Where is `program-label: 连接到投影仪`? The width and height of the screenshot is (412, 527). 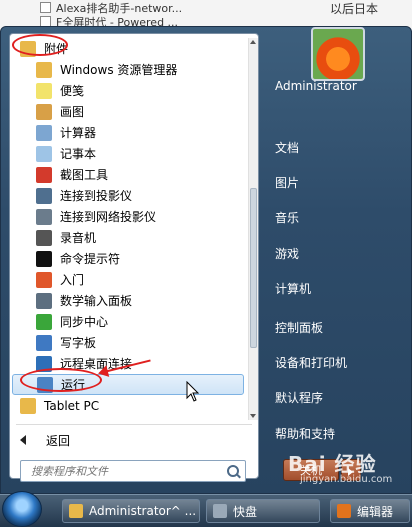
program-label: 连接到投影仪 is located at coordinates (96, 196).